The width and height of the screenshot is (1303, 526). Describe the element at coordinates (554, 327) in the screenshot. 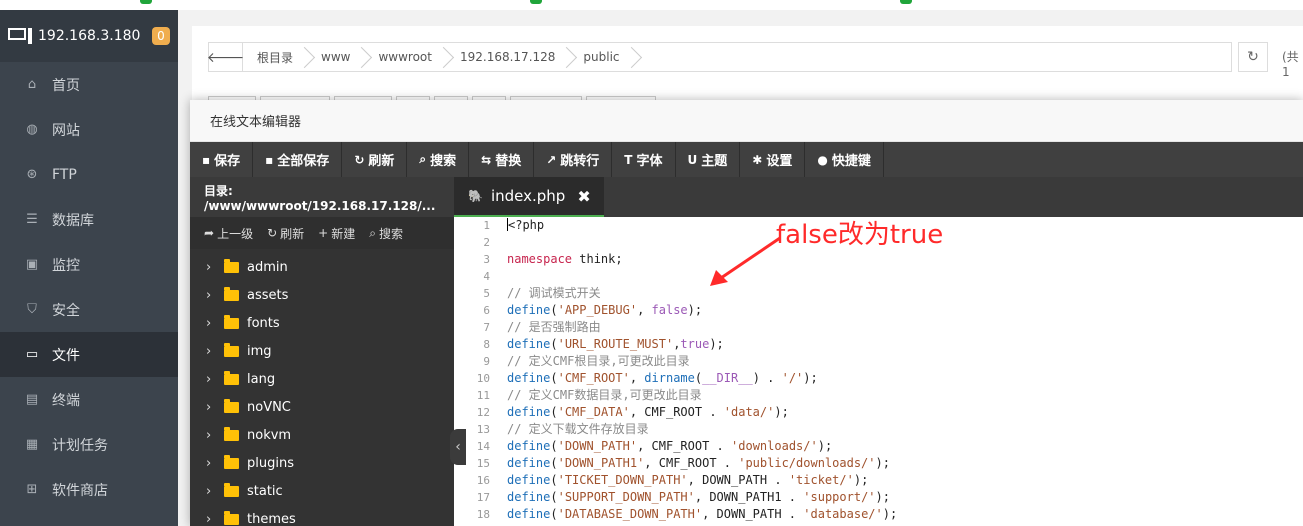

I see `code-line-7: // 是否强制路由` at that location.